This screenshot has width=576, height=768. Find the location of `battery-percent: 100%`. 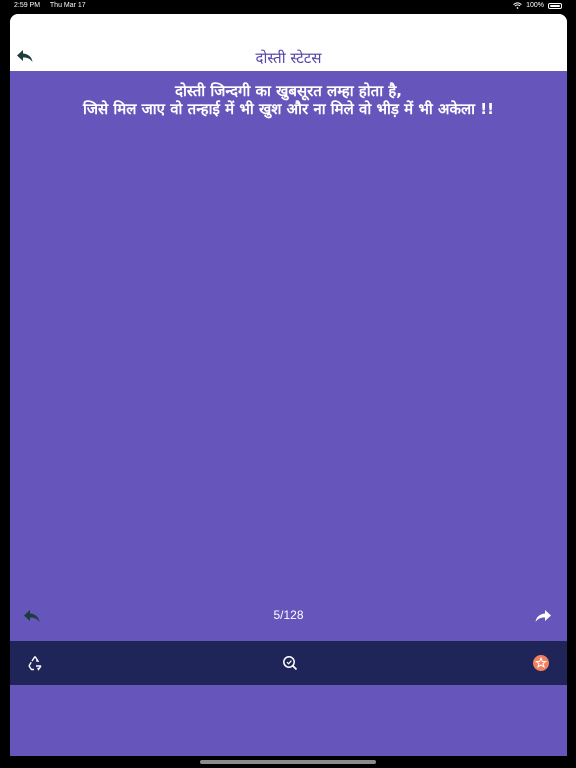

battery-percent: 100% is located at coordinates (535, 5).